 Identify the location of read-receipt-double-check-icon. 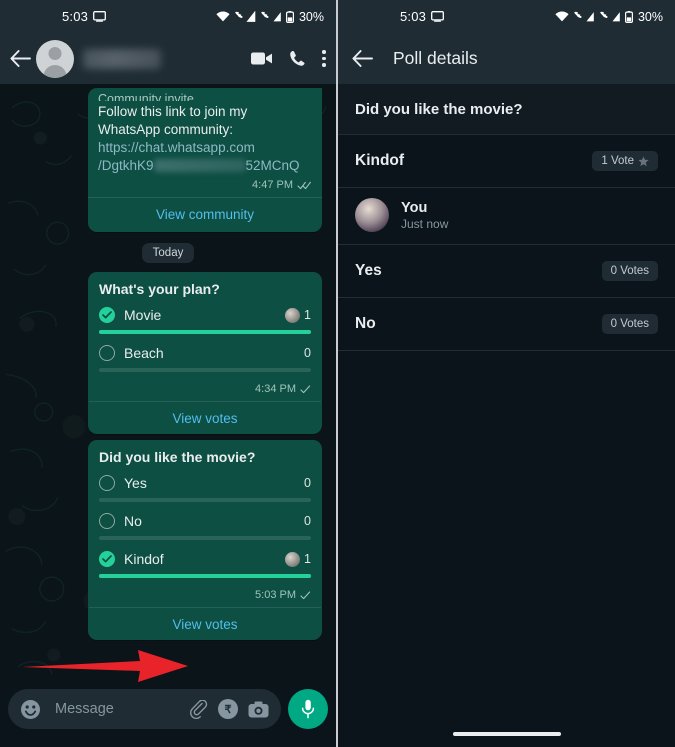
(304, 185).